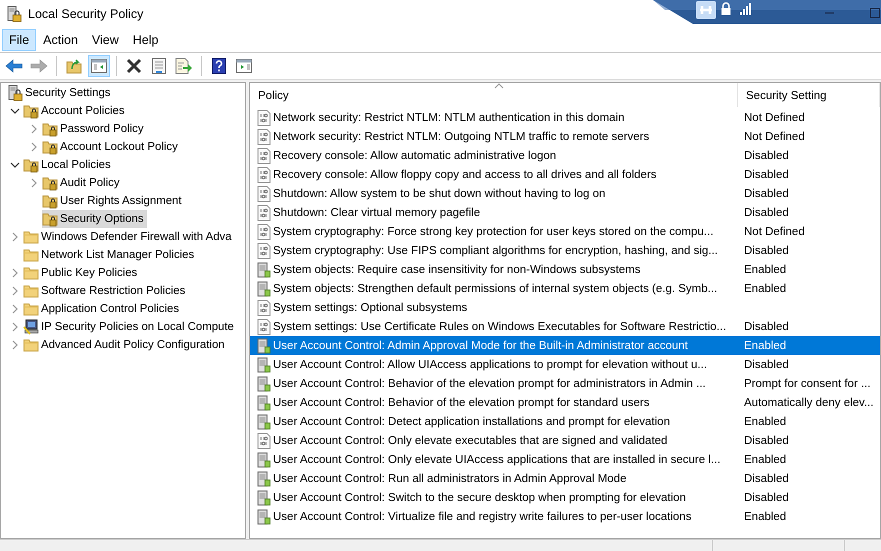  What do you see at coordinates (60, 40) in the screenshot?
I see `menu-item: Action` at bounding box center [60, 40].